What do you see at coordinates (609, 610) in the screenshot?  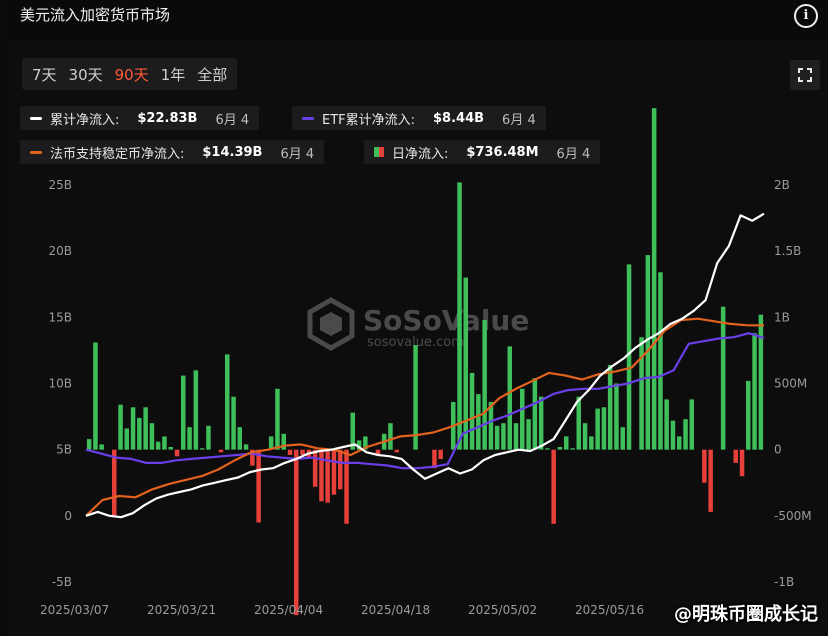 I see `x-tick: 2025/05/16` at bounding box center [609, 610].